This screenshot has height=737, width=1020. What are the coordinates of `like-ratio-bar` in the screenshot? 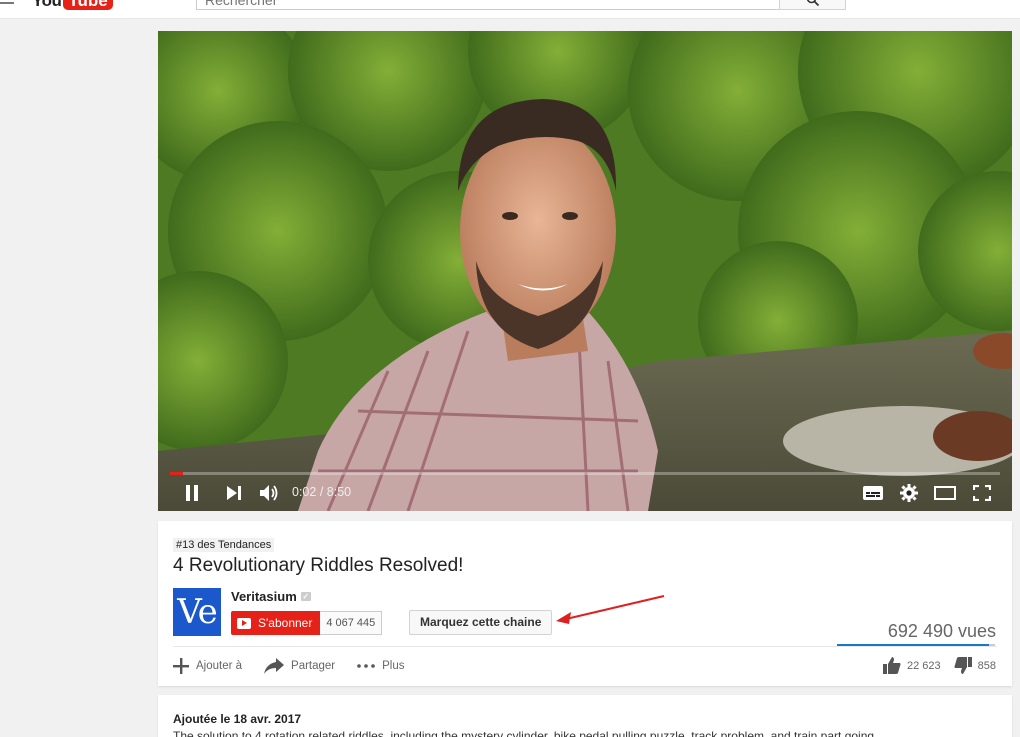 It's located at (916, 645).